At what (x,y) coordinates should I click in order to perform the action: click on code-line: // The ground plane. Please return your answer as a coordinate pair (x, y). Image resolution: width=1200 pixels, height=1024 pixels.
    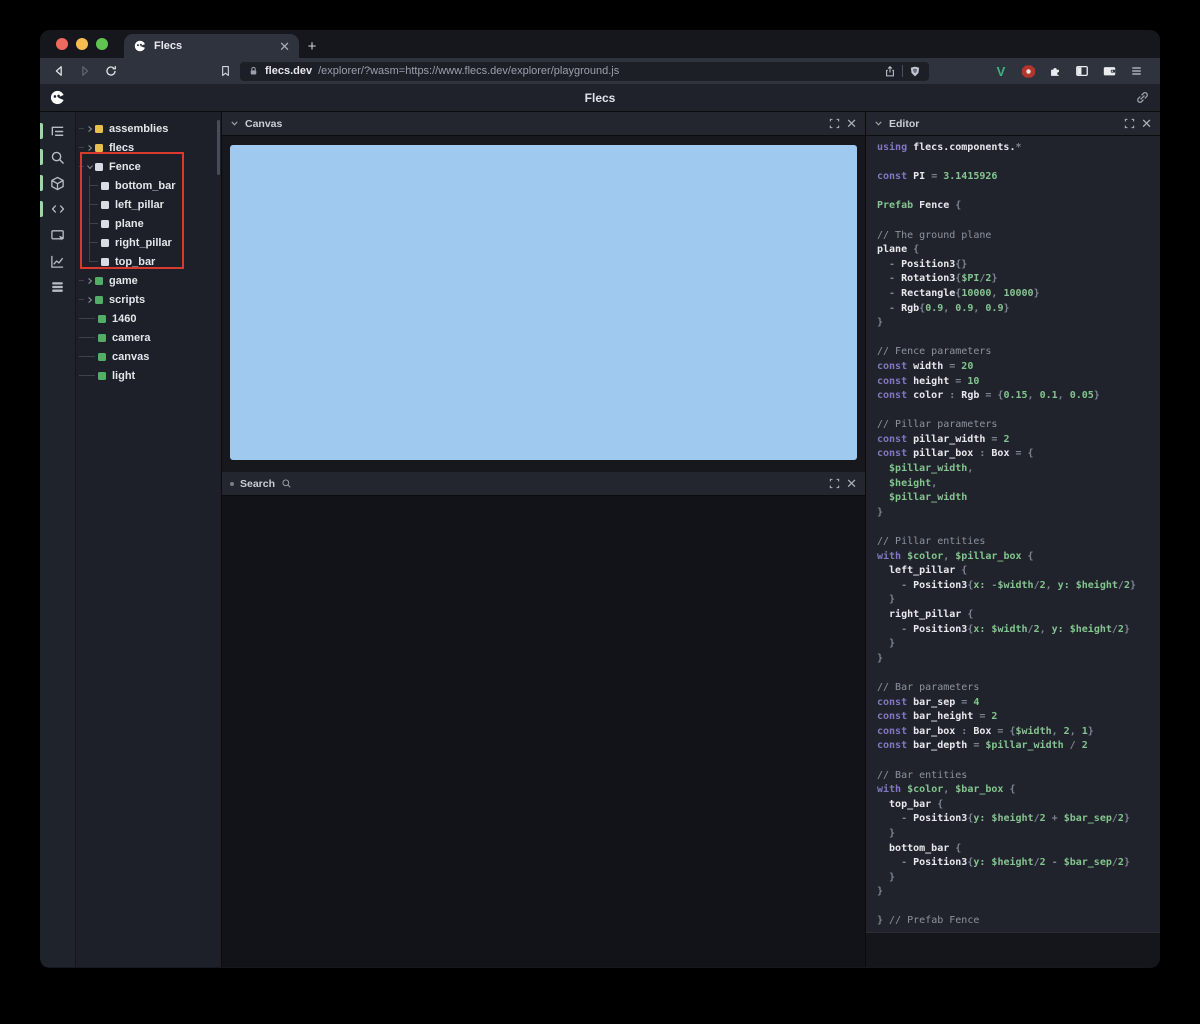
    Looking at the image, I should click on (934, 235).